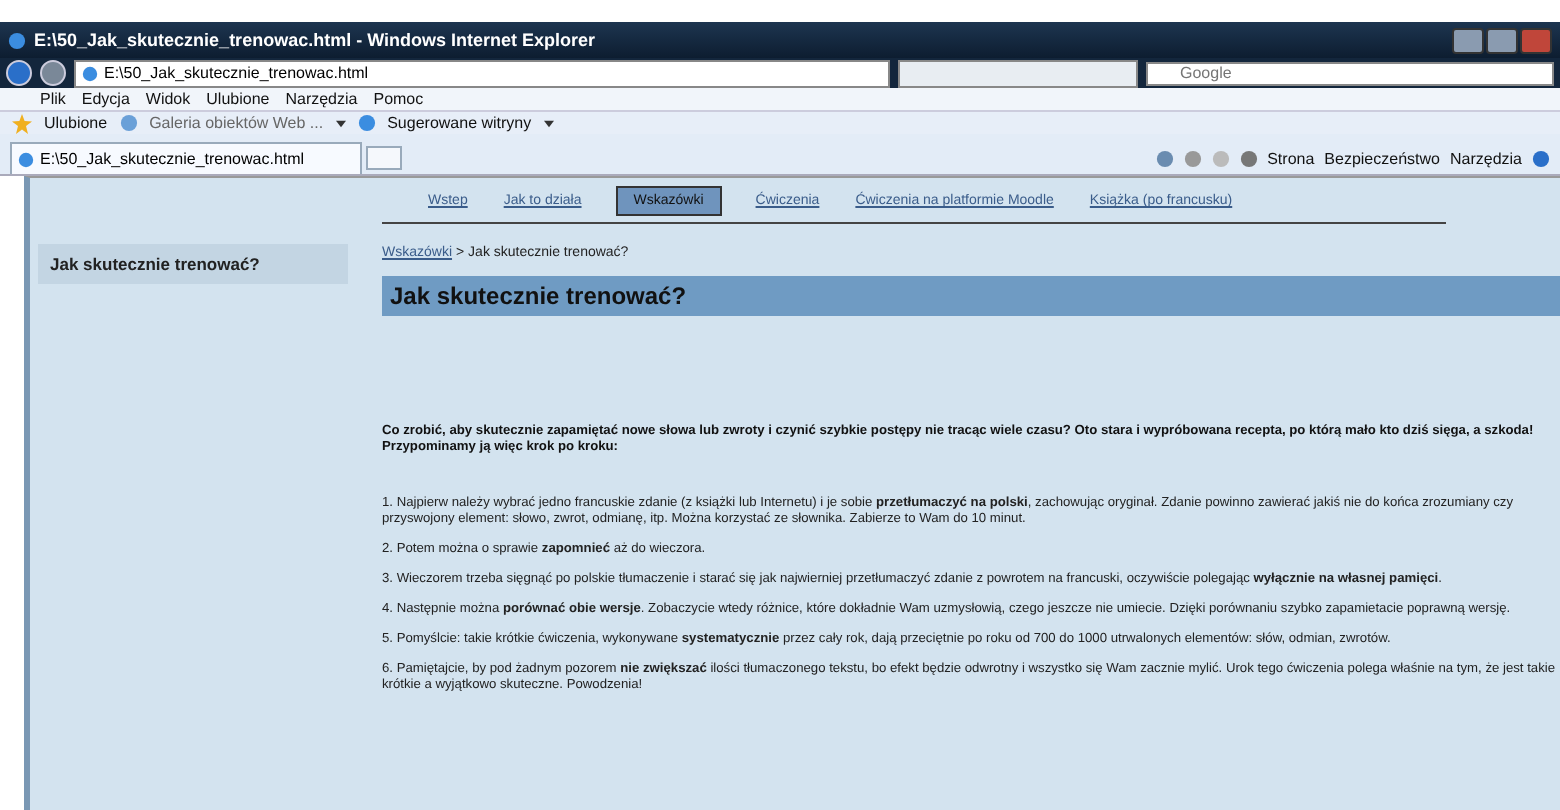 This screenshot has height=810, width=1560. I want to click on minimize-button, so click(1468, 40).